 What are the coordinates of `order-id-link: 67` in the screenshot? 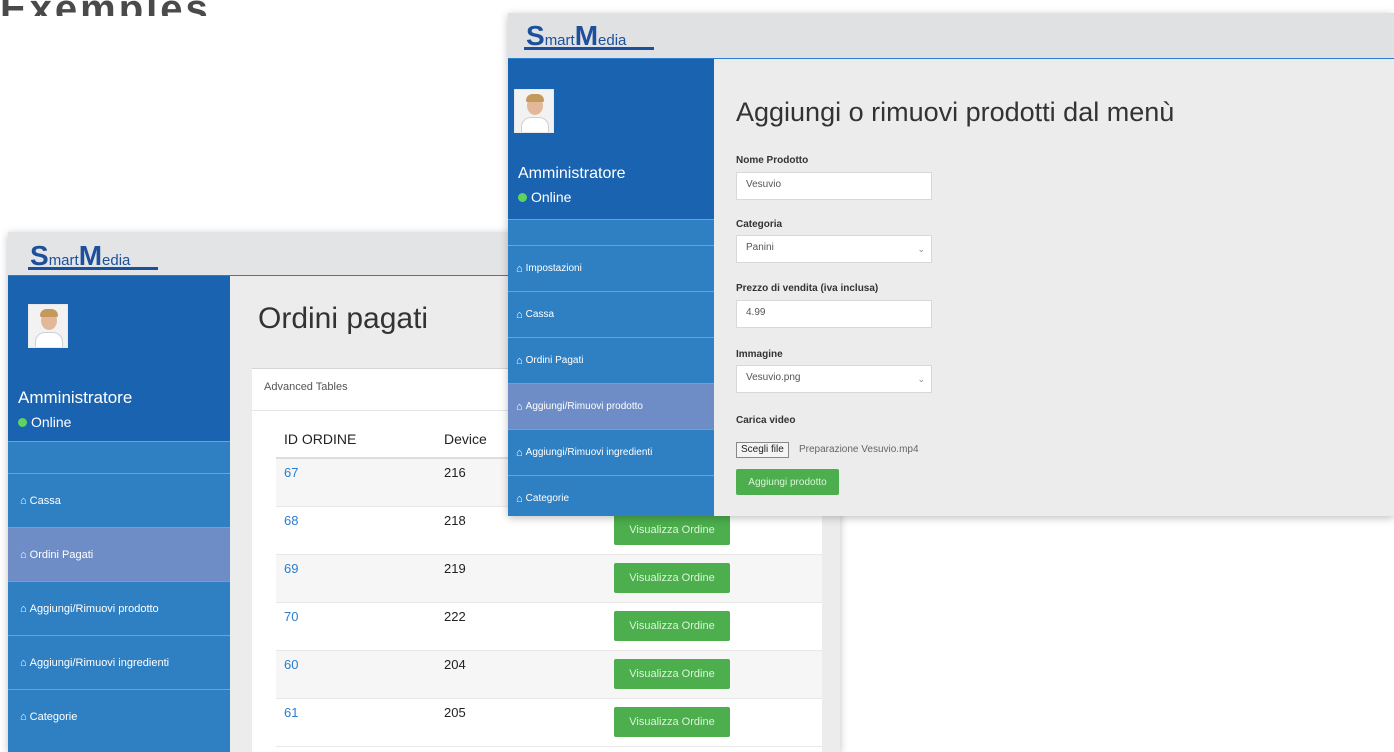 It's located at (291, 472).